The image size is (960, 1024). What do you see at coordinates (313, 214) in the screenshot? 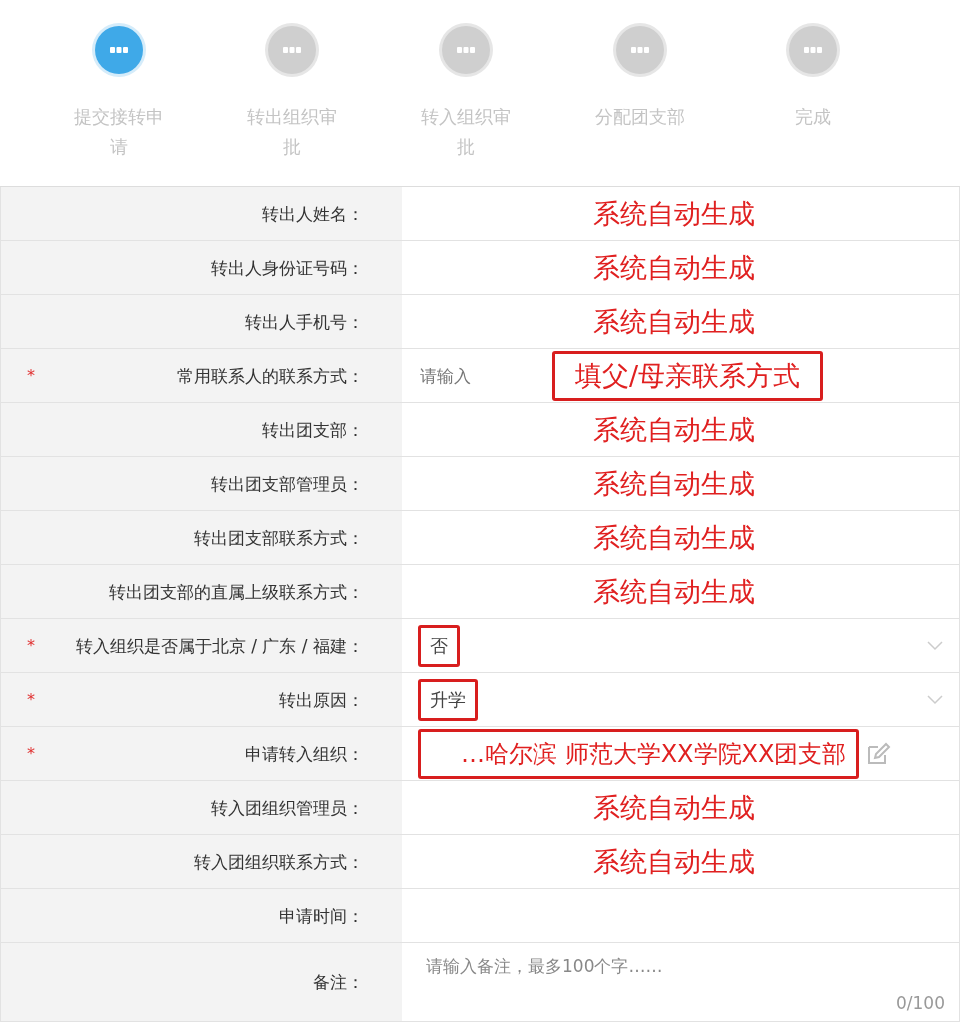
I see `field-label: 转出人姓名：` at bounding box center [313, 214].